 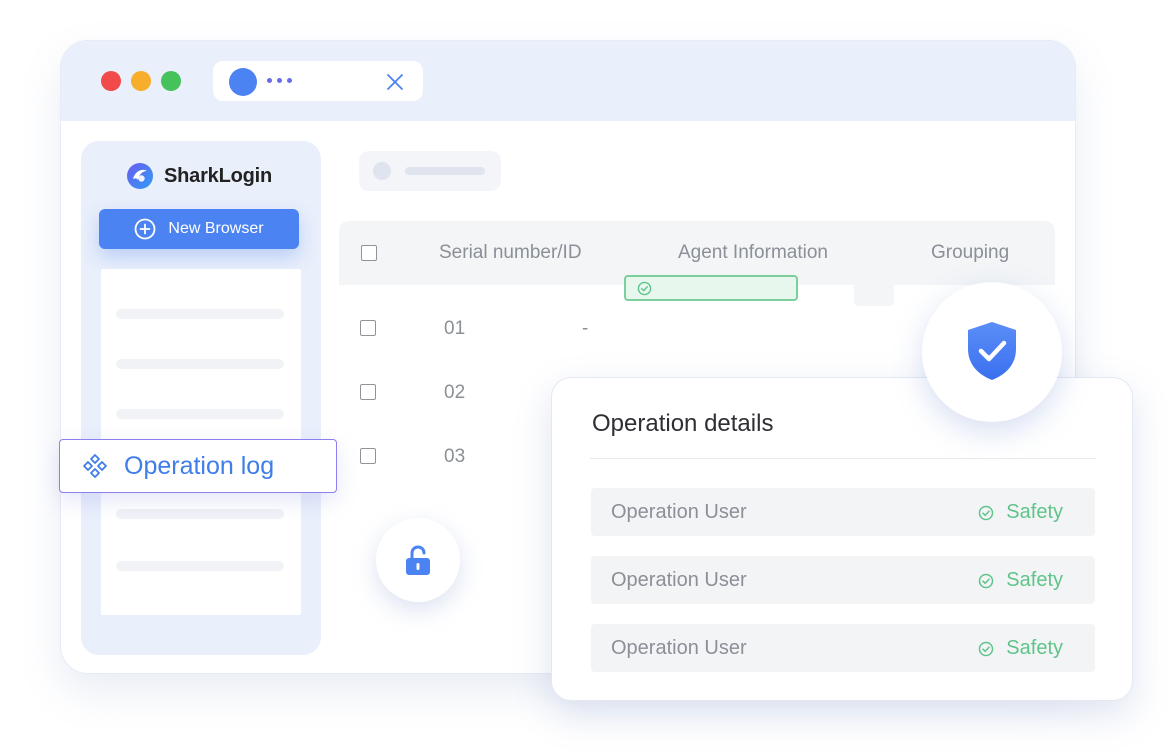 I want to click on operation-log-label: Operation log, so click(x=199, y=465).